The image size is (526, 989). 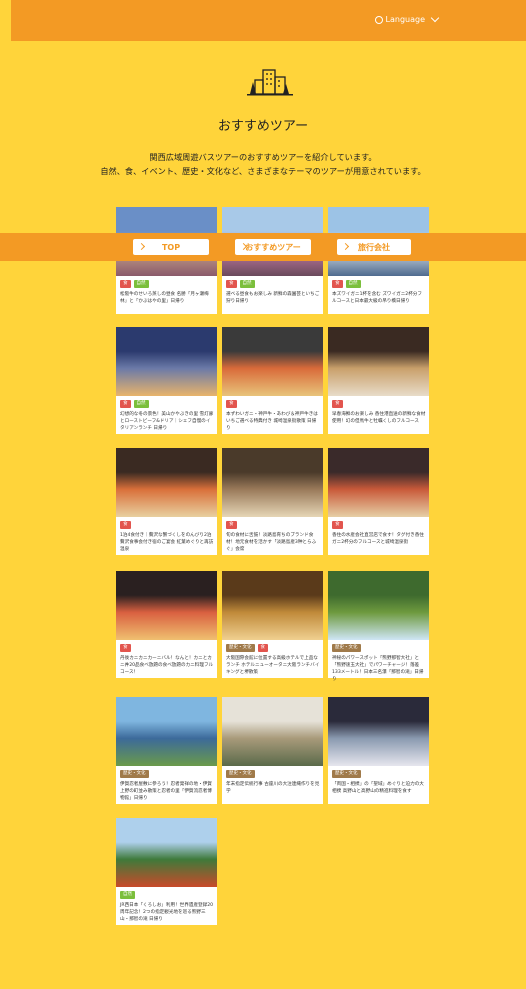 I want to click on language-label: Language, so click(x=405, y=19).